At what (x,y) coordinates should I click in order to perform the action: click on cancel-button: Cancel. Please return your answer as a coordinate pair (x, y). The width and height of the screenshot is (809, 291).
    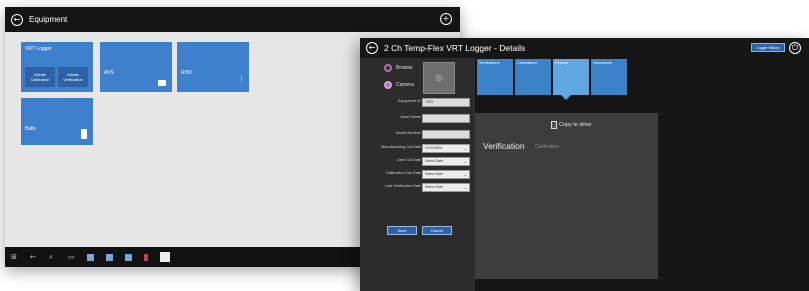
    Looking at the image, I should click on (437, 230).